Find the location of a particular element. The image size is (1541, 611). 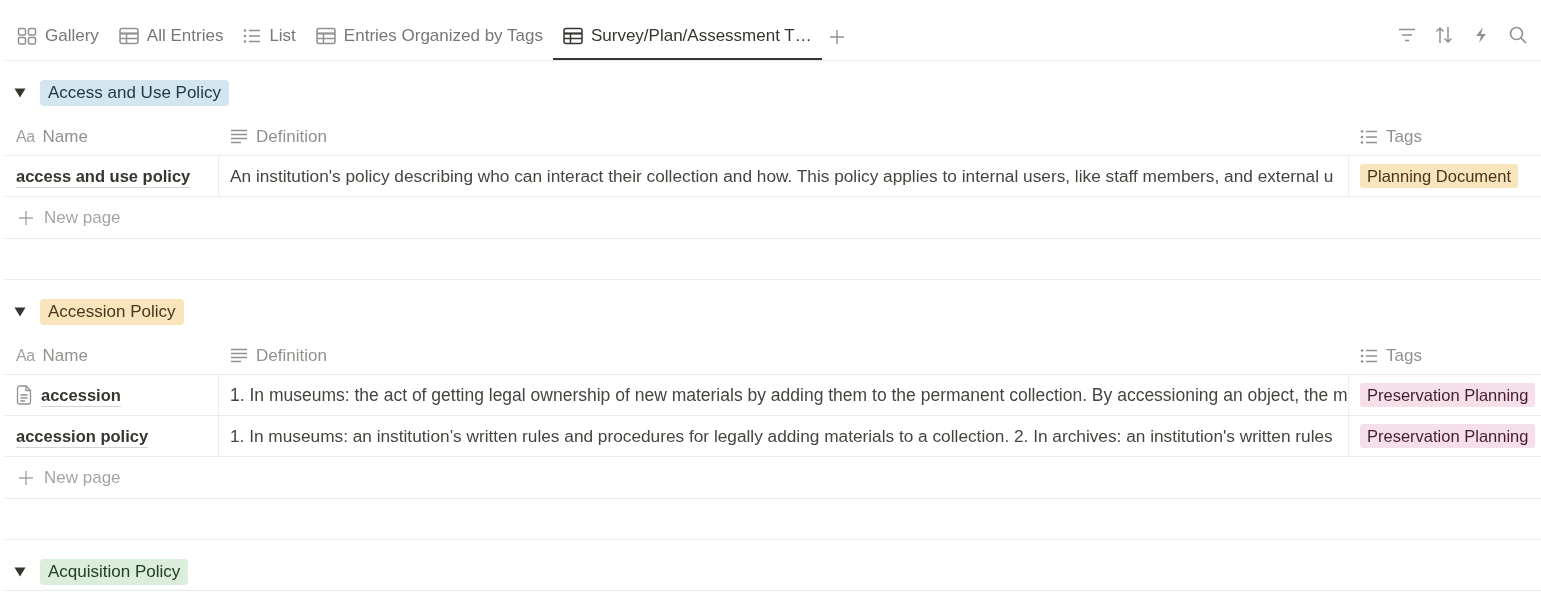

sort-icon is located at coordinates (1444, 35).